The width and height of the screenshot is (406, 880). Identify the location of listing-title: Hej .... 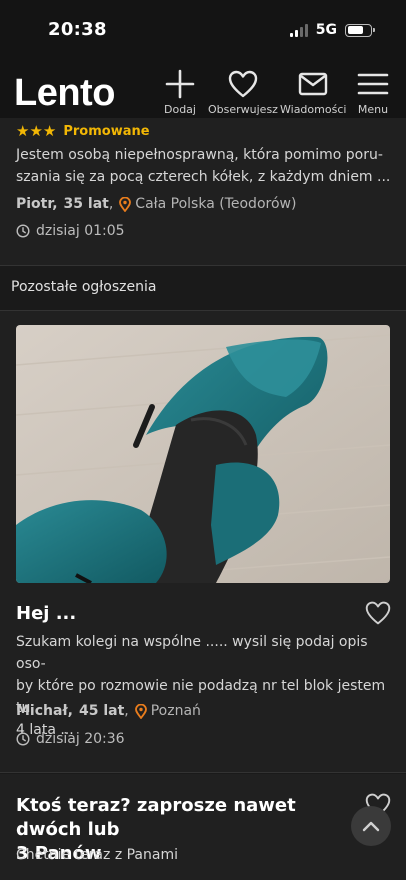
(46, 613).